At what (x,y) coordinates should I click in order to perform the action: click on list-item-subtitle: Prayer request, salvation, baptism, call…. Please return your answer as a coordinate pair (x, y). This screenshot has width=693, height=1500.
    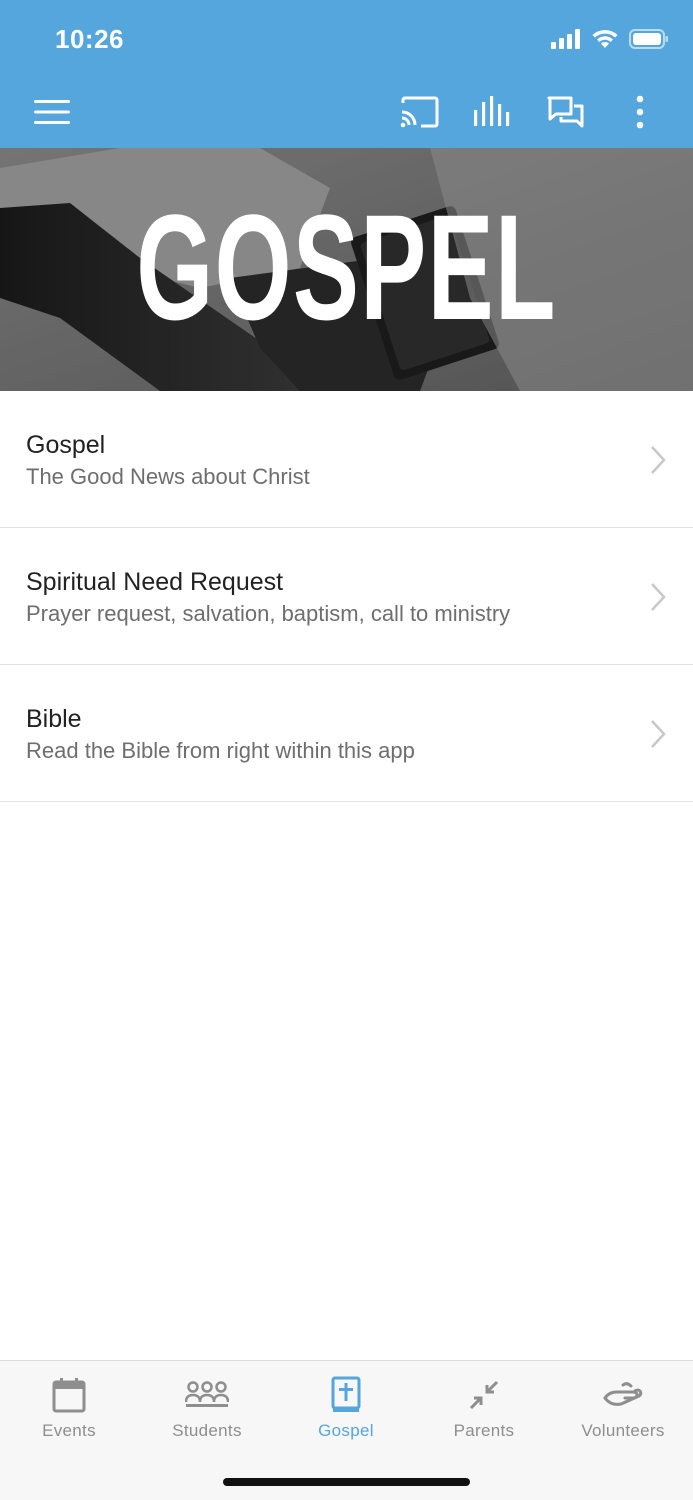
    Looking at the image, I should click on (268, 613).